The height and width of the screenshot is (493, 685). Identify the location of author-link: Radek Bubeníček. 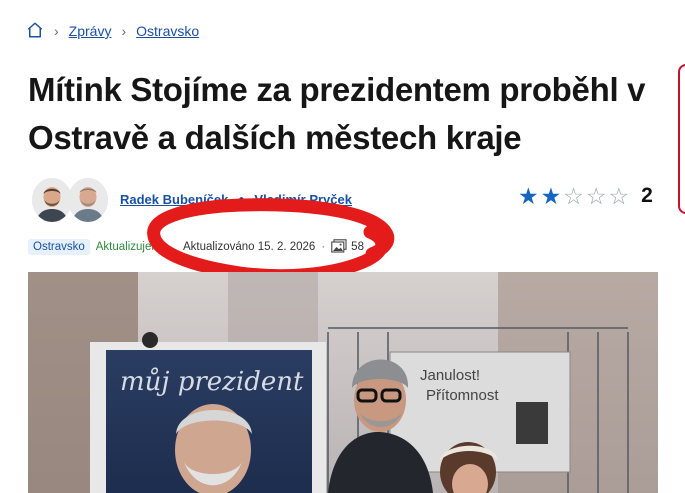
(174, 199).